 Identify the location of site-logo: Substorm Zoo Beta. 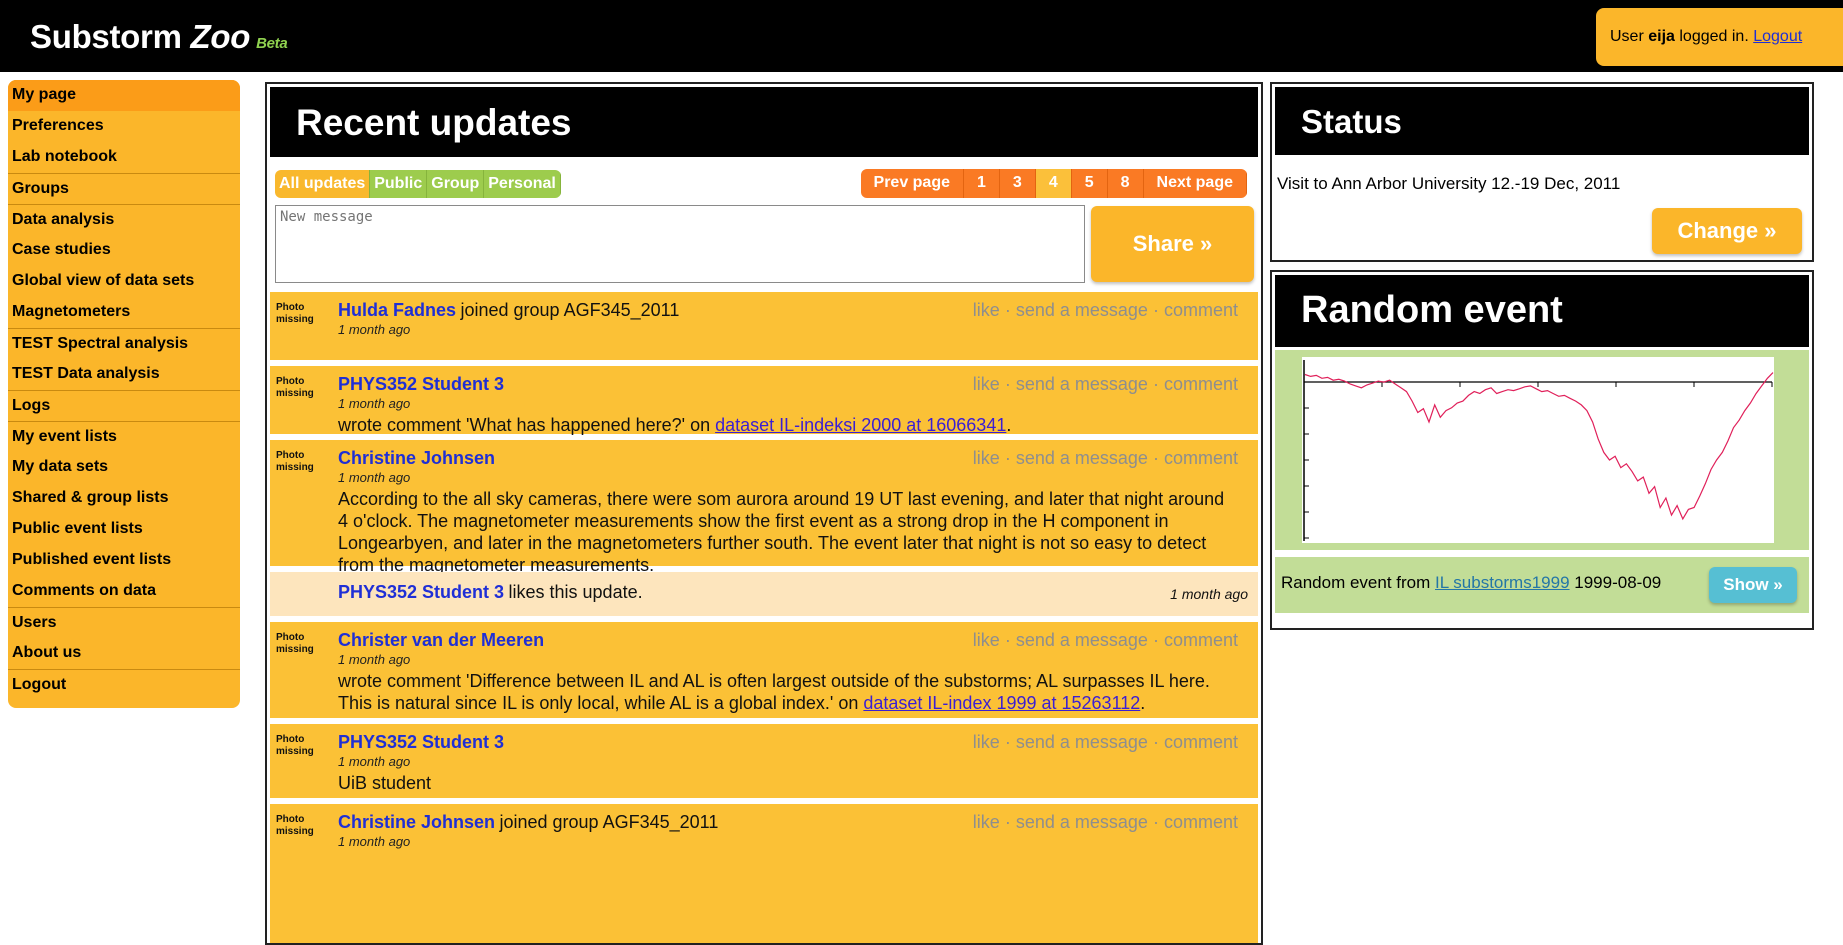
(159, 37).